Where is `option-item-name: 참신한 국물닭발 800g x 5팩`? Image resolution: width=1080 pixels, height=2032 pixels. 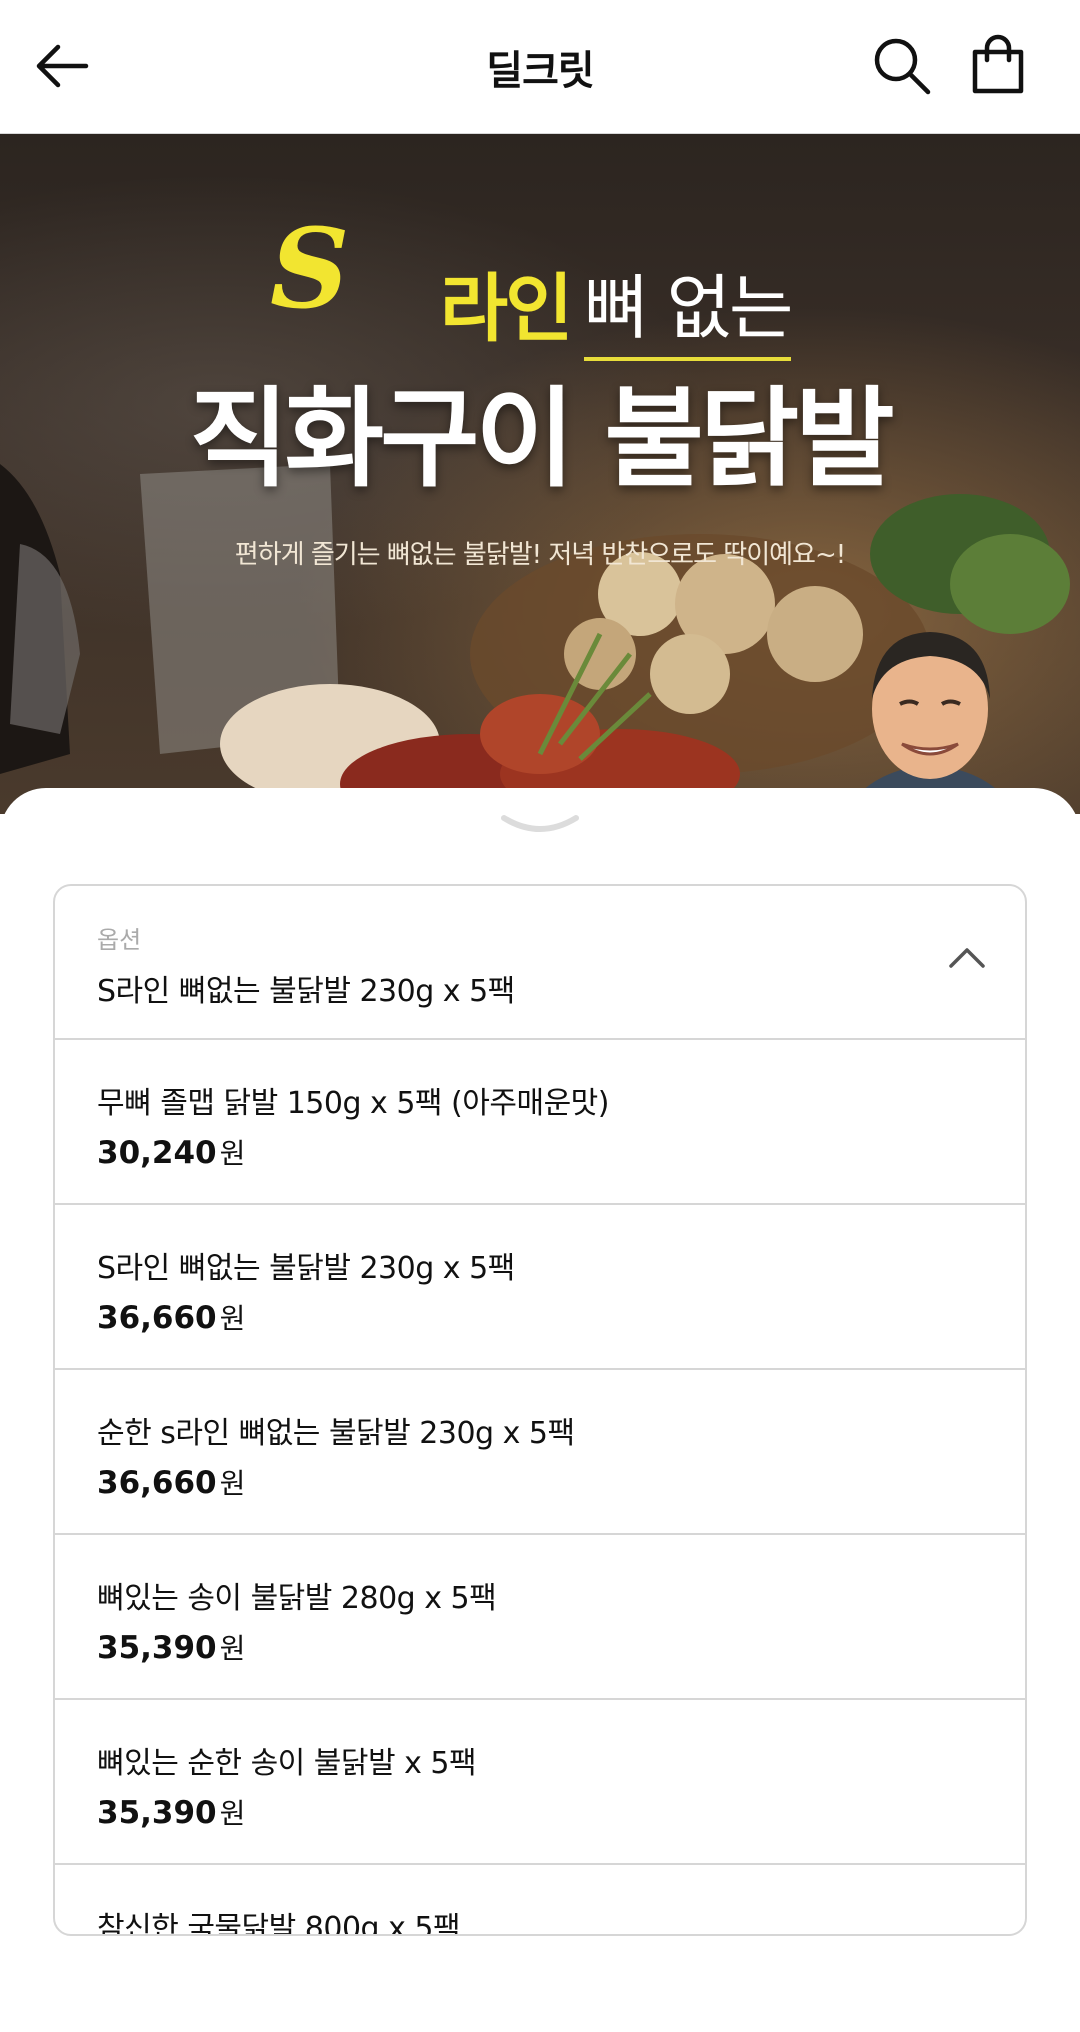 option-item-name: 참신한 국물닭발 800g x 5팩 is located at coordinates (279, 1923).